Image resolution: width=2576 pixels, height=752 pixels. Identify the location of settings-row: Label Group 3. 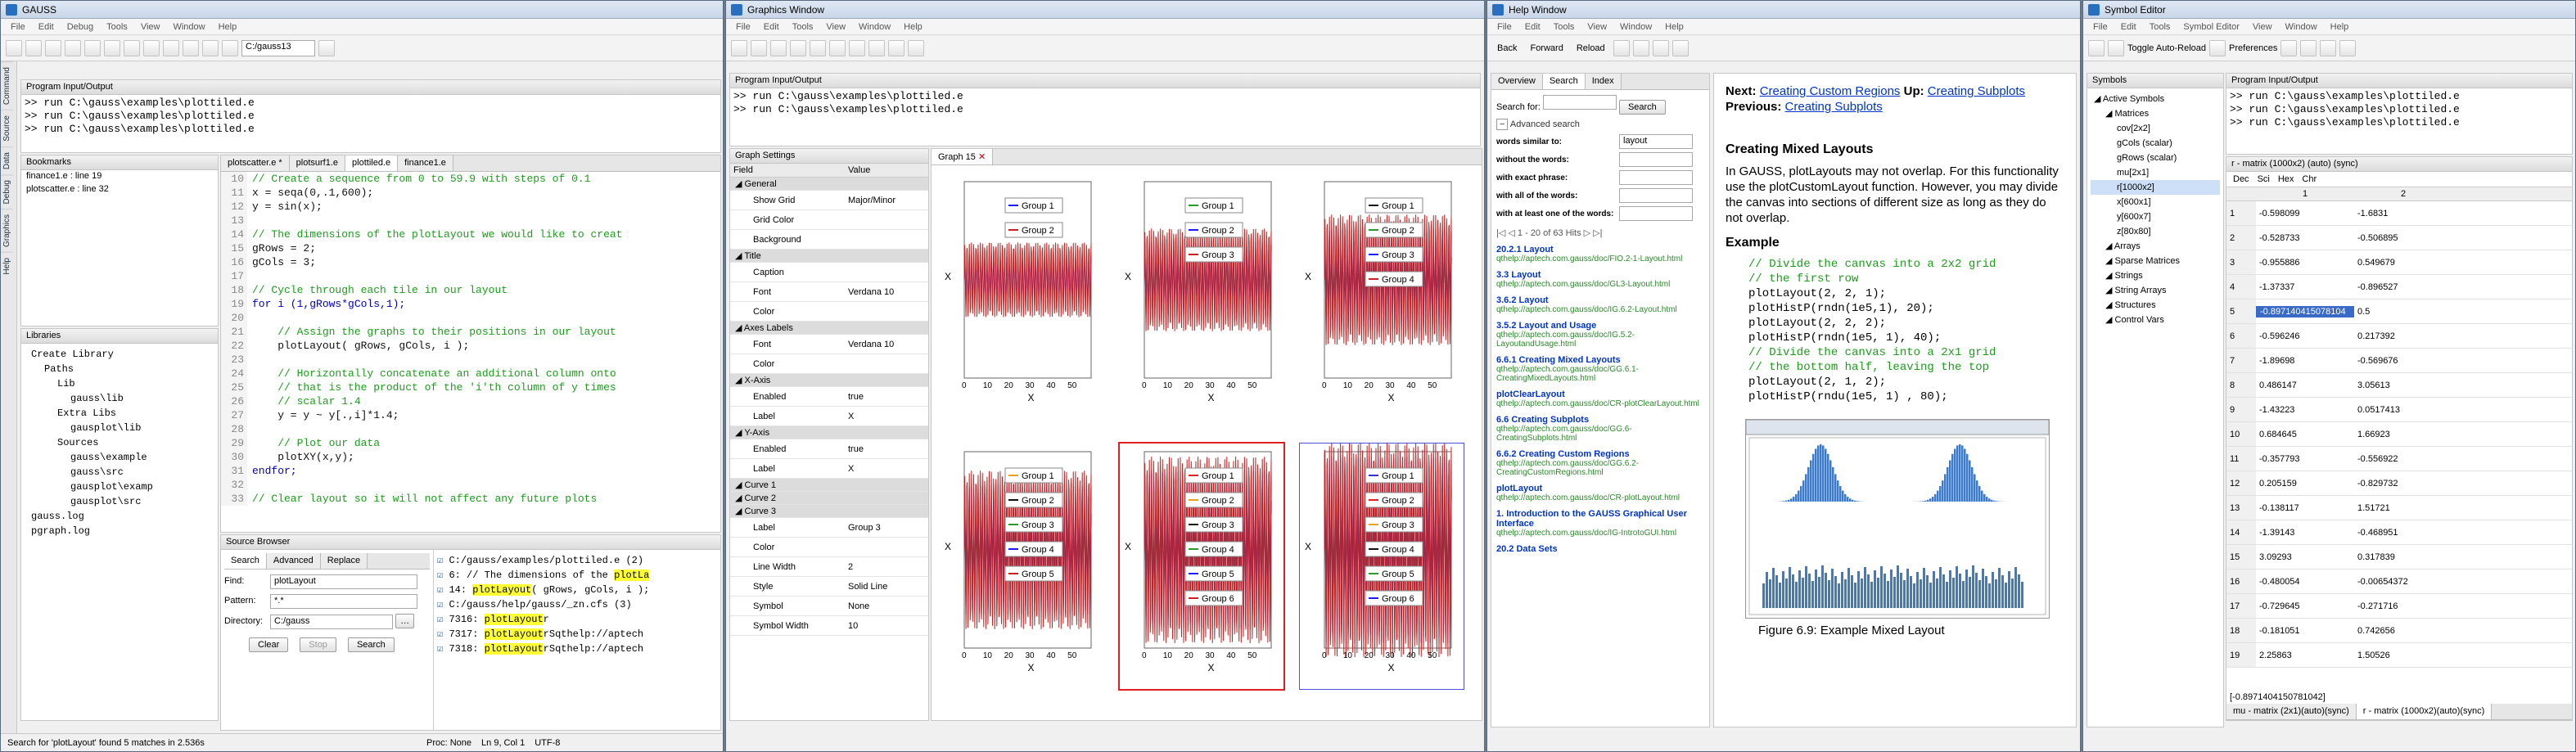
(829, 528).